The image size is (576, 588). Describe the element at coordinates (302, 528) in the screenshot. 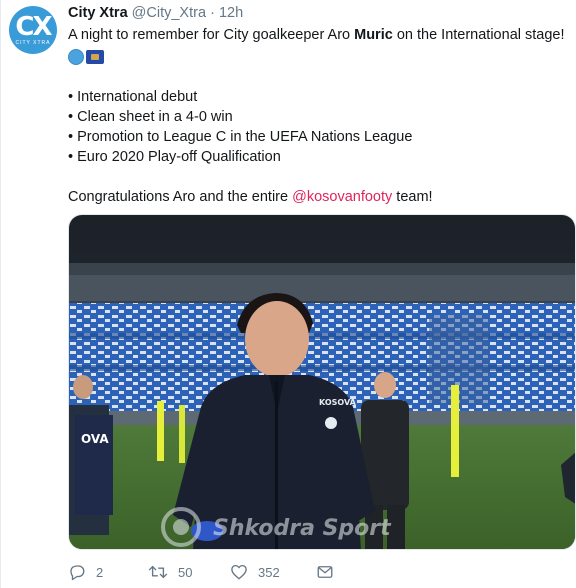

I see `watermark-text: Shkodra Sport` at that location.